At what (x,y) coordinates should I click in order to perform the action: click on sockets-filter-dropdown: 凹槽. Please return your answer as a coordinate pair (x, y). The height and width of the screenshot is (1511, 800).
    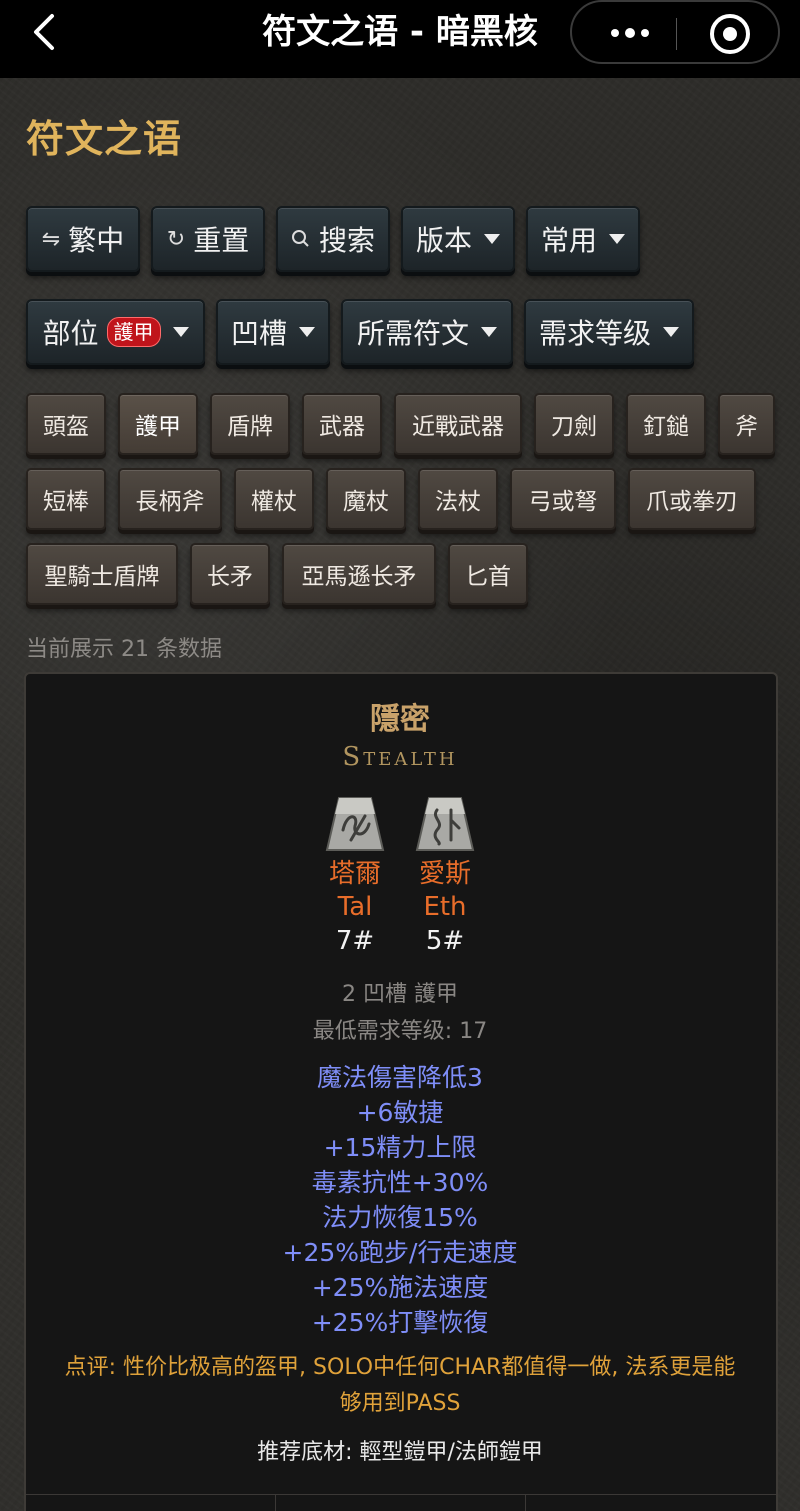
    Looking at the image, I should click on (273, 332).